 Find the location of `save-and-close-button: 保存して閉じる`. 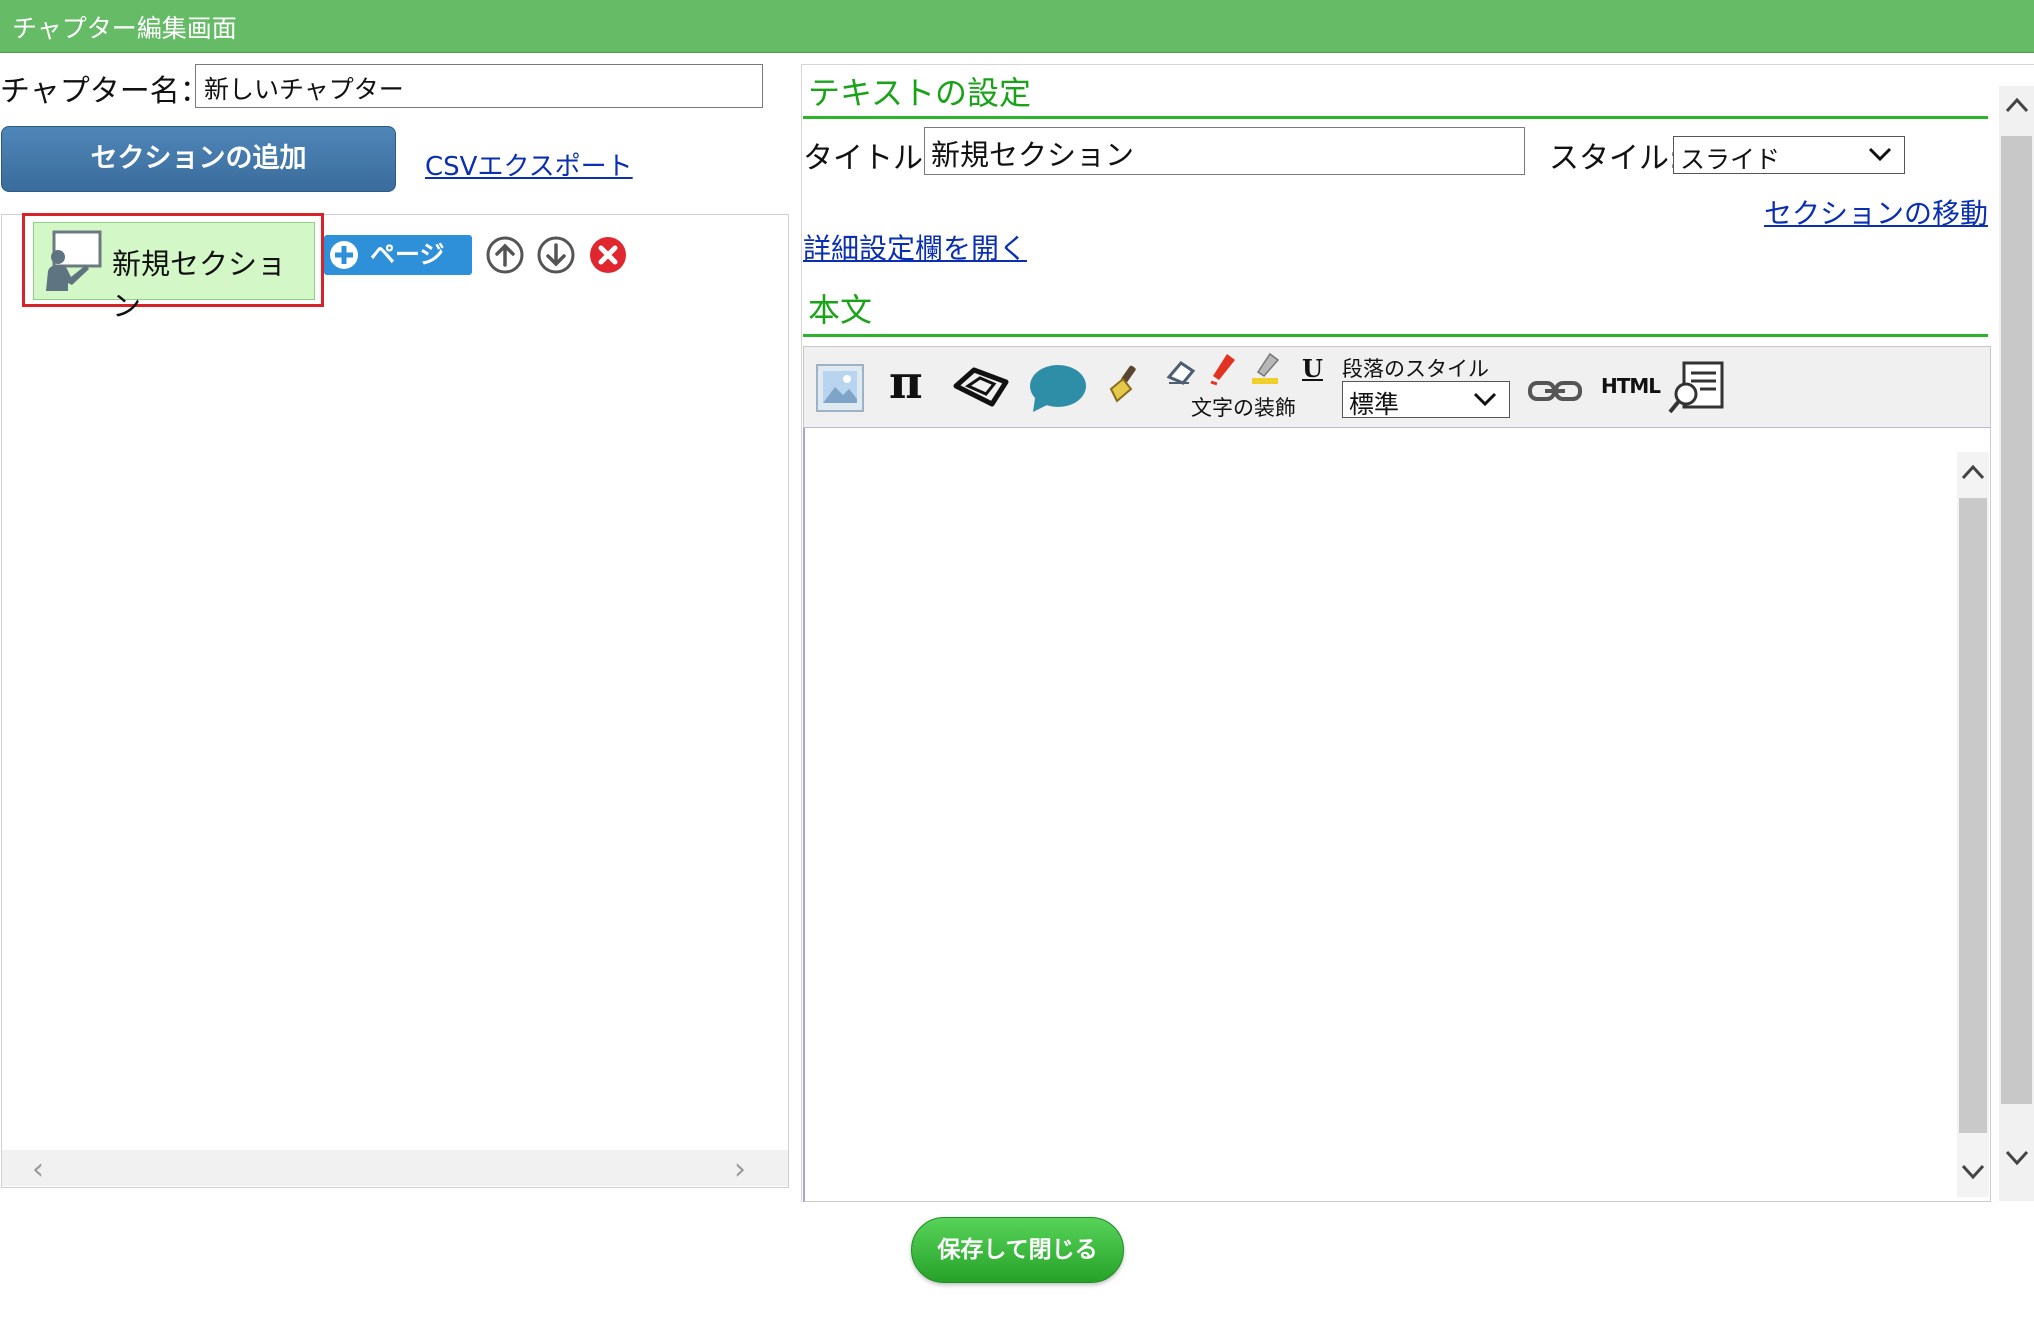

save-and-close-button: 保存して閉じる is located at coordinates (1017, 1250).